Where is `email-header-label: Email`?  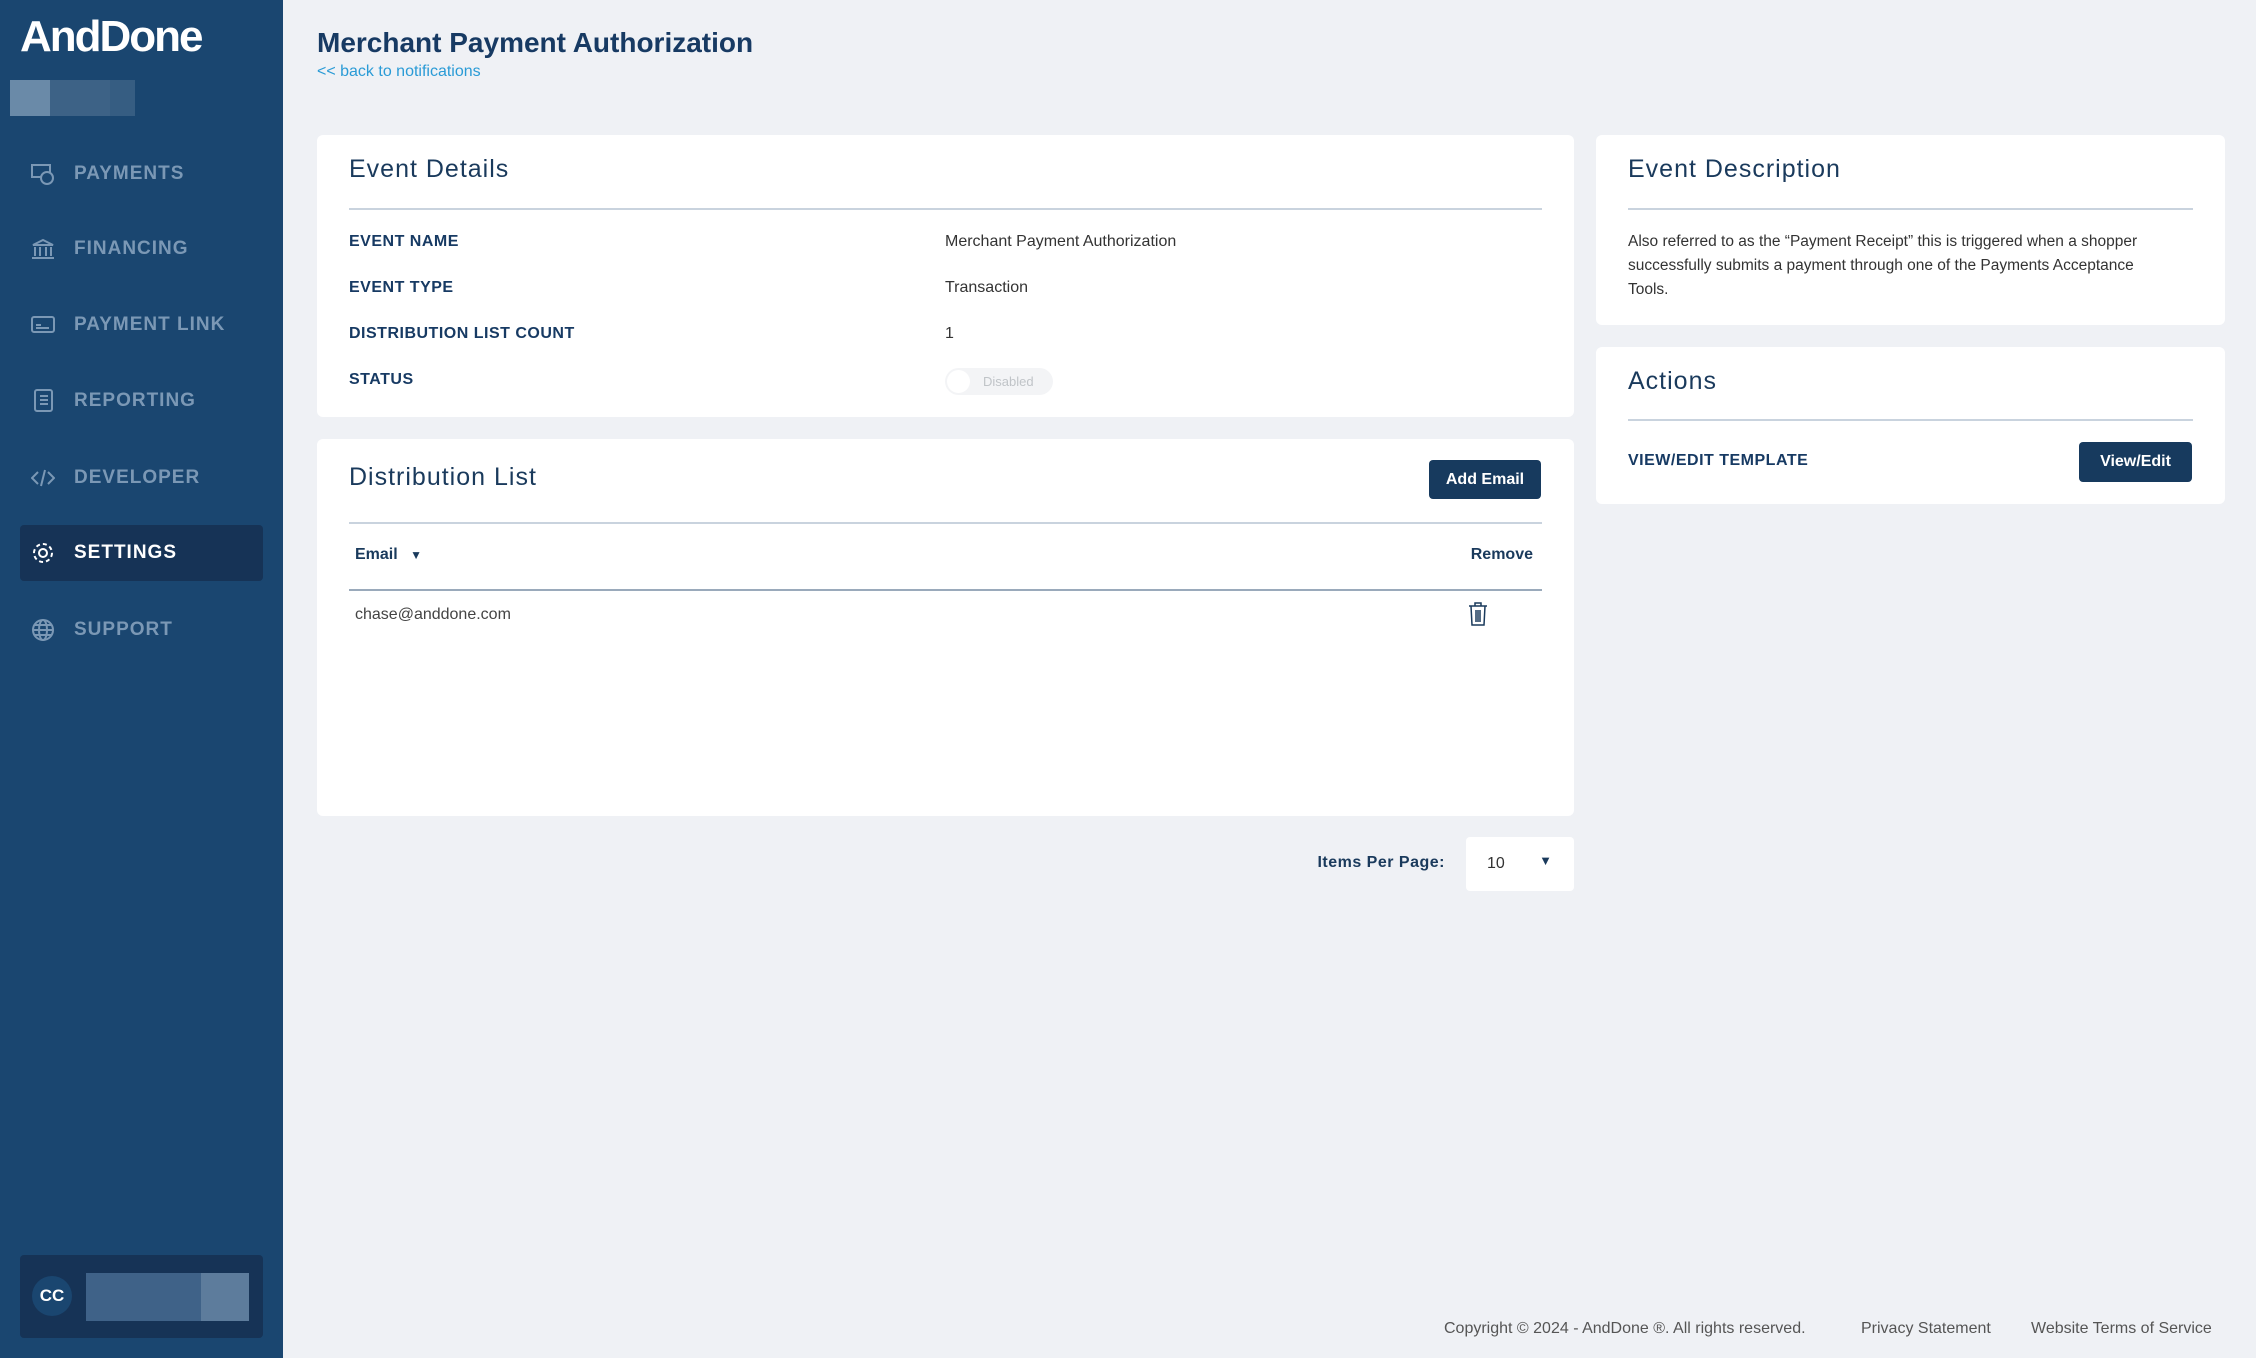 email-header-label: Email is located at coordinates (376, 554).